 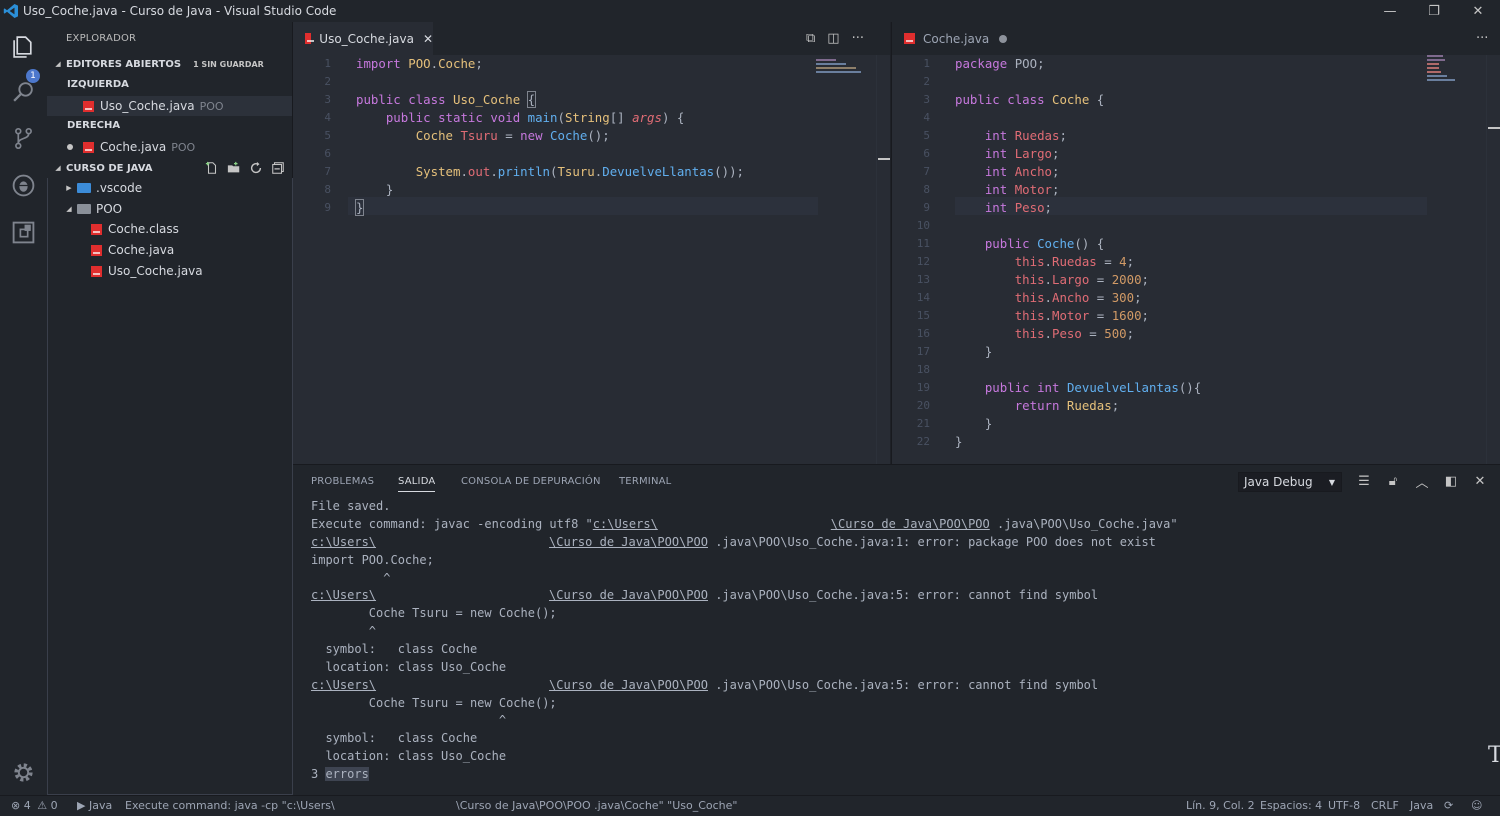 I want to click on java-file-icon, so click(x=310, y=38).